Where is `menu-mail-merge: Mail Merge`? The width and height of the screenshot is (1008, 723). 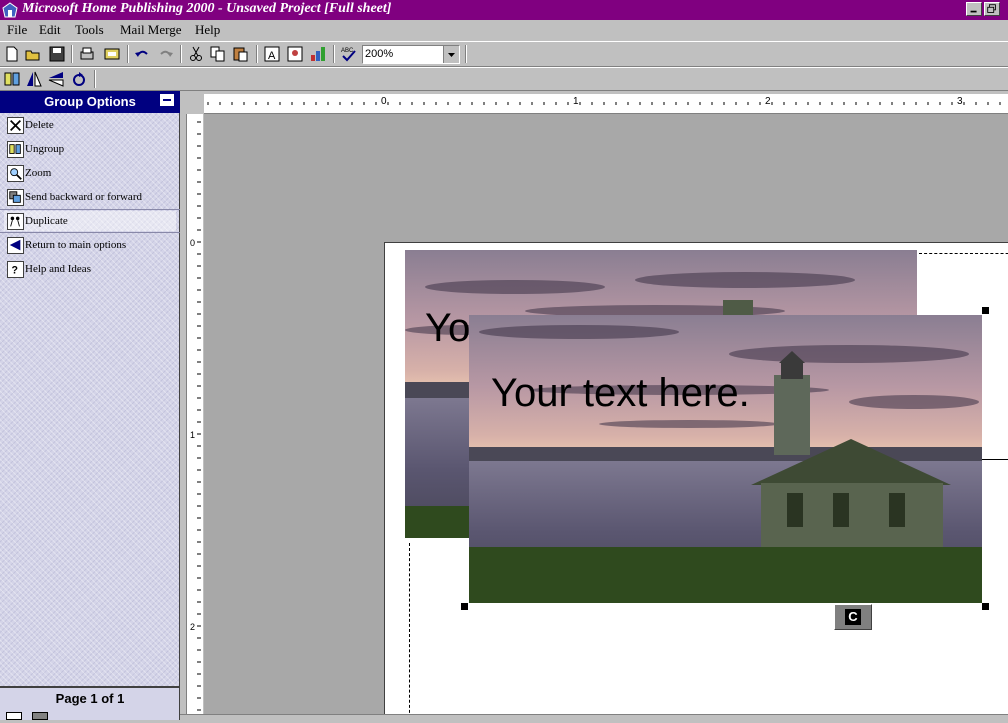 menu-mail-merge: Mail Merge is located at coordinates (151, 30).